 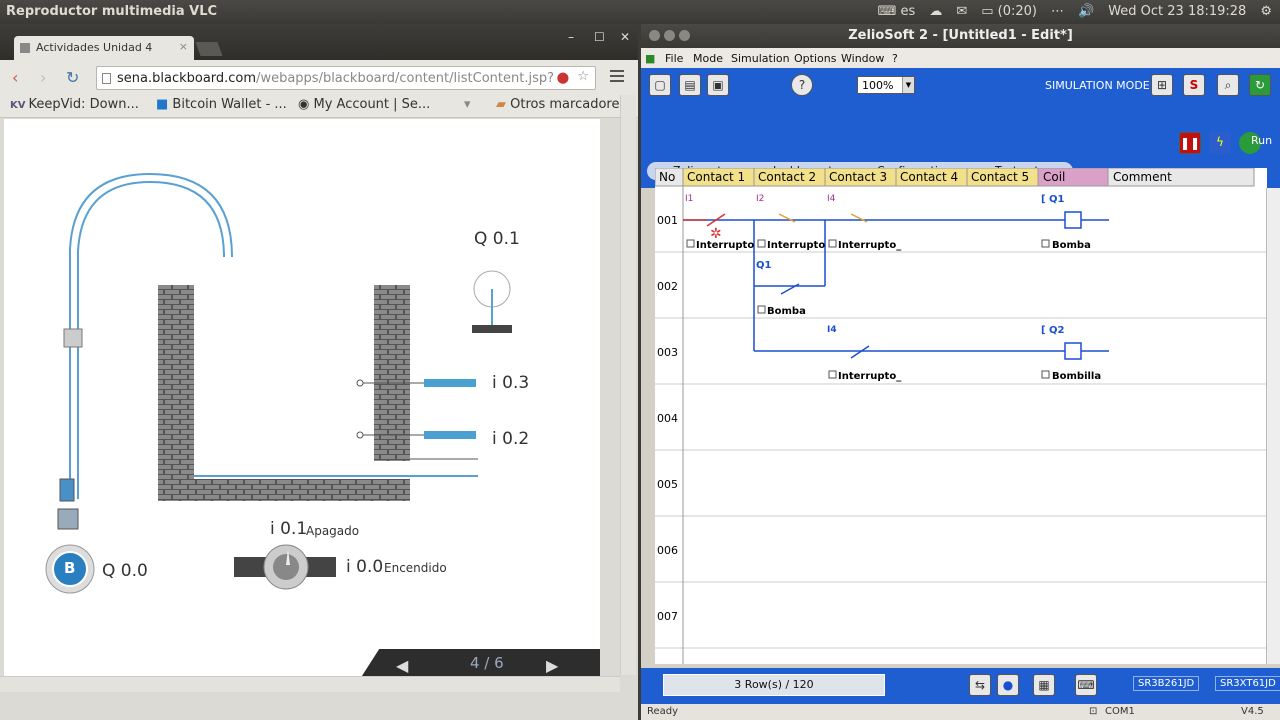 What do you see at coordinates (708, 58) in the screenshot?
I see `menu-mode: Mode` at bounding box center [708, 58].